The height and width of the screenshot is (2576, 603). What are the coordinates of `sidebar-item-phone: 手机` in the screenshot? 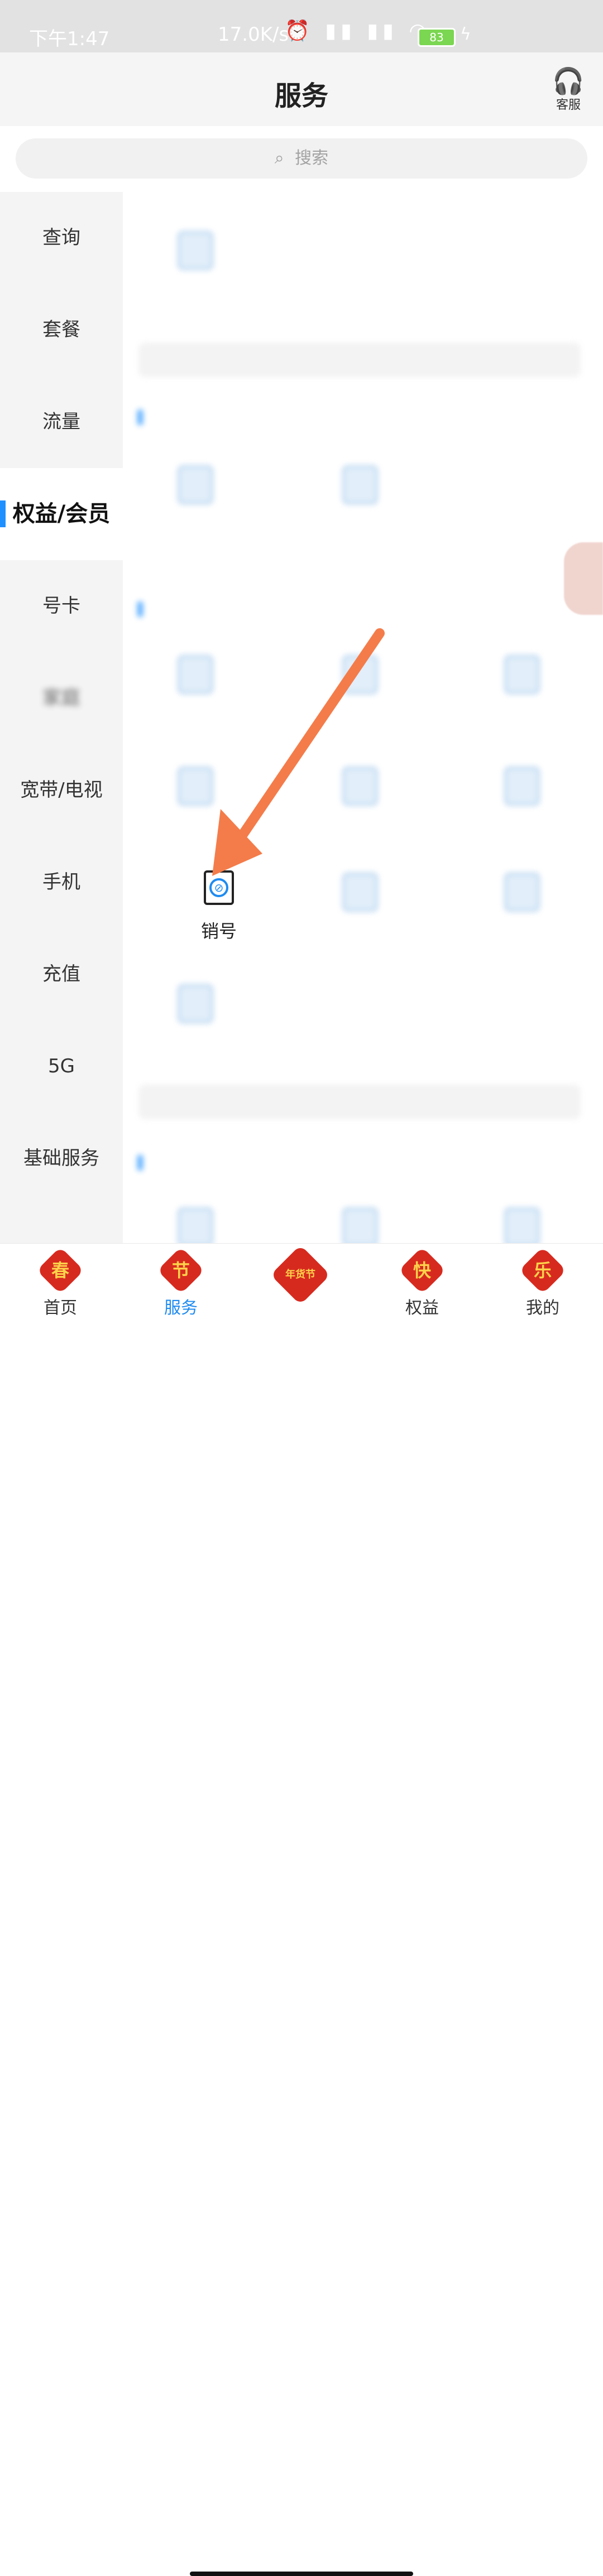 It's located at (62, 882).